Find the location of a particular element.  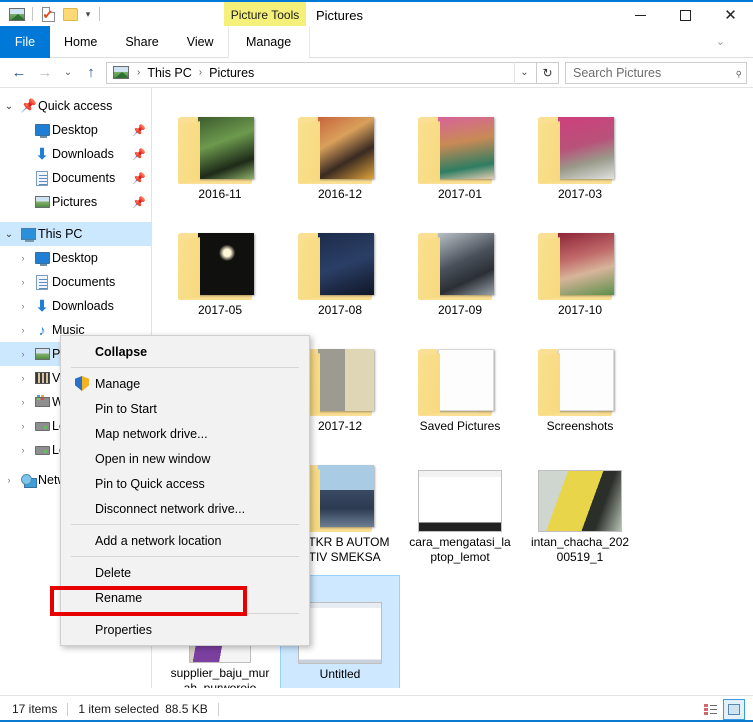

close-icon: ✕ is located at coordinates (730, 15).